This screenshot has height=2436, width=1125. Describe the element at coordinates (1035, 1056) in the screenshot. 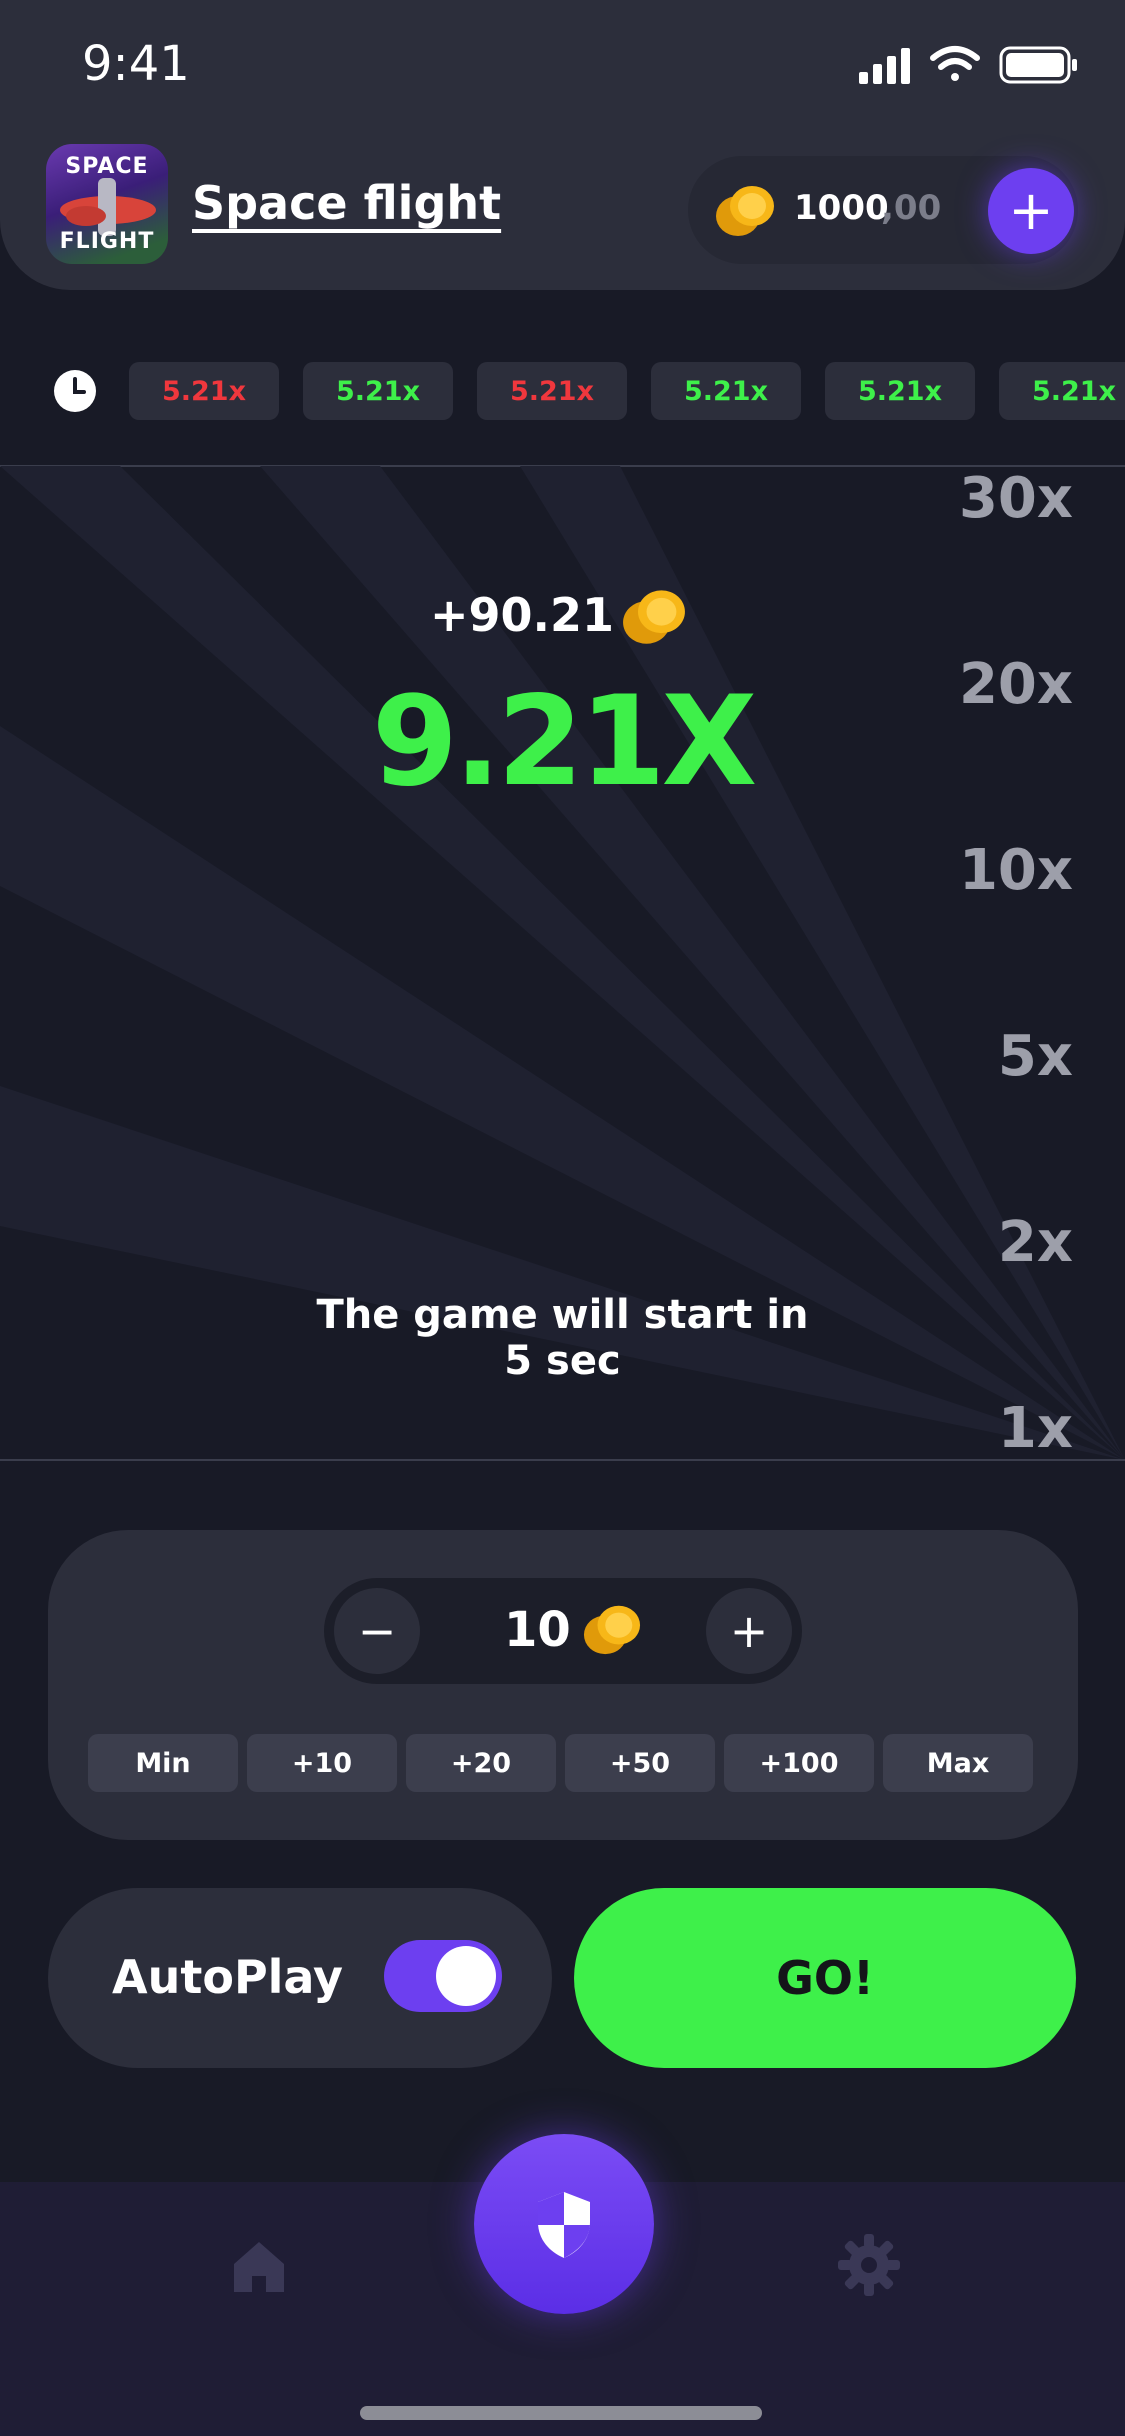

I see `scale-label: 5x` at that location.